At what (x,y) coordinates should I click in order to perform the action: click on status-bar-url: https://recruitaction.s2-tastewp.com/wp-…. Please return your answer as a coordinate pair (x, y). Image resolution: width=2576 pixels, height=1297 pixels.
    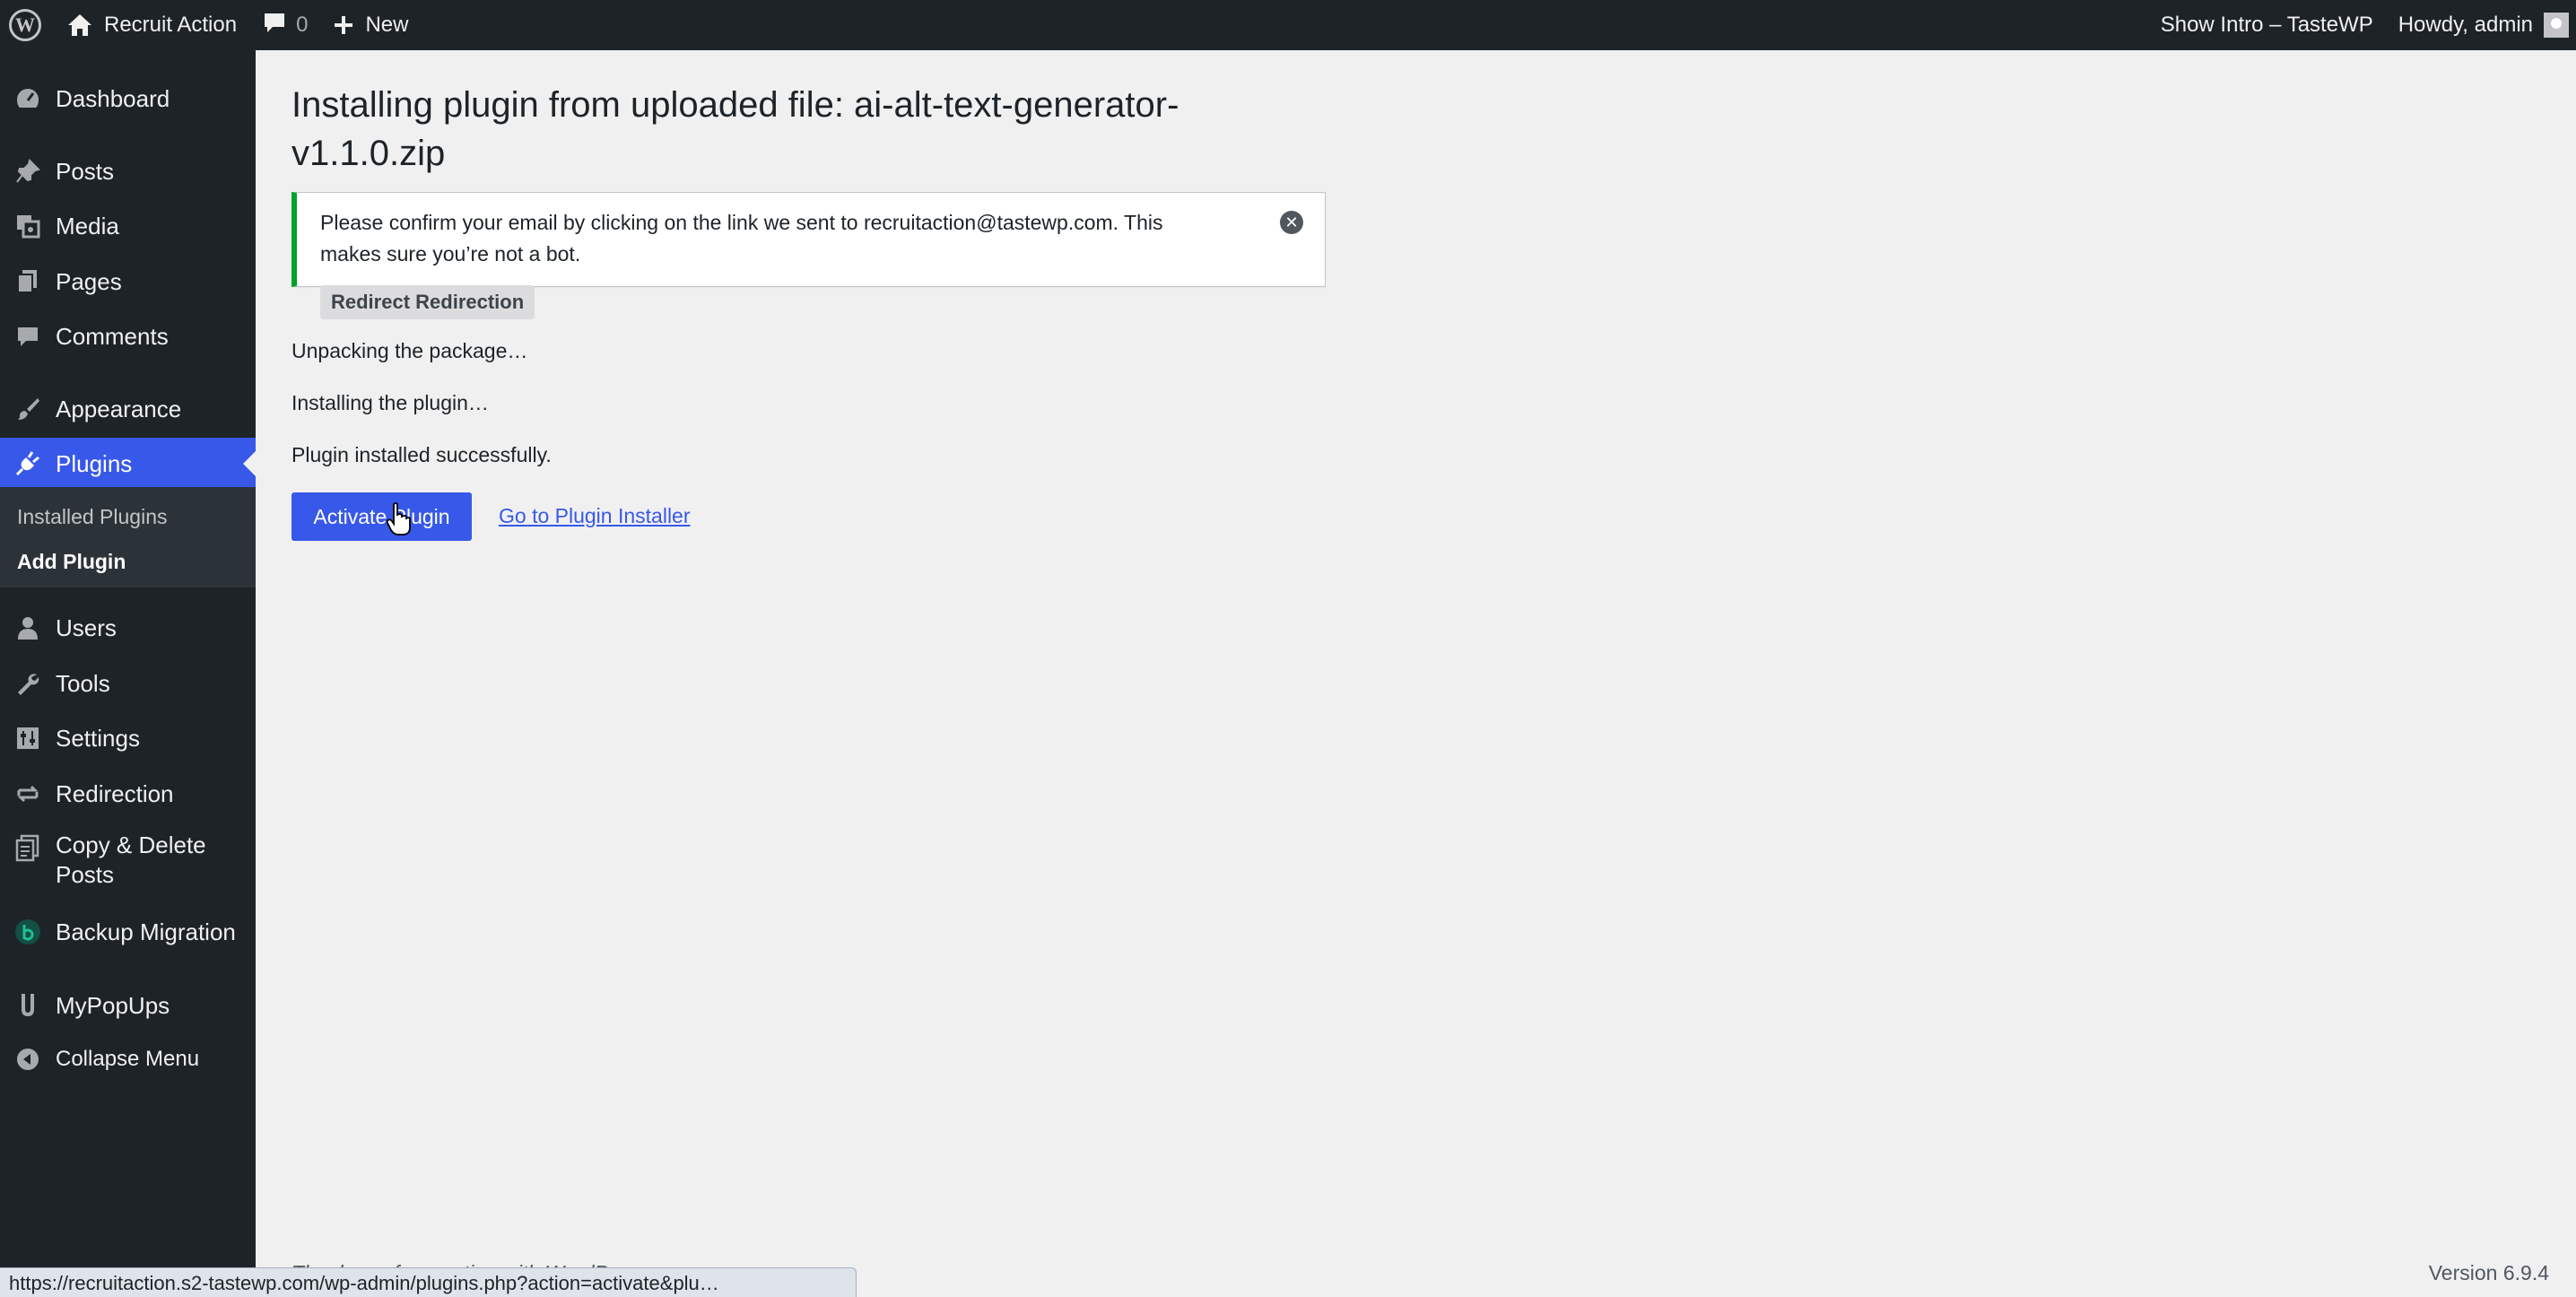
    Looking at the image, I should click on (428, 1282).